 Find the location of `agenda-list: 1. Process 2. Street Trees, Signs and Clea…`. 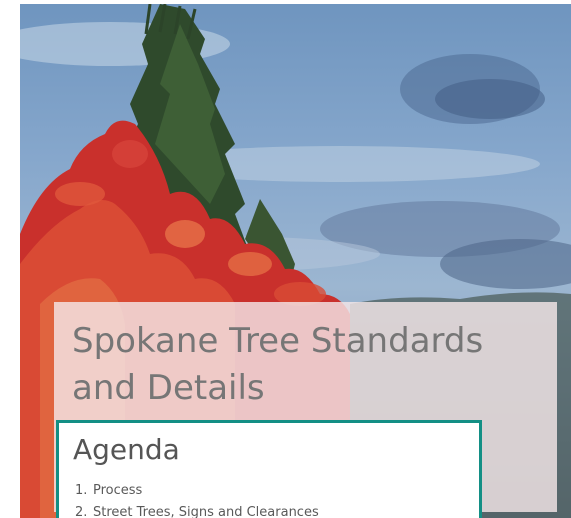

agenda-list: 1. Process 2. Street Trees, Signs and Clea… is located at coordinates (197, 500).